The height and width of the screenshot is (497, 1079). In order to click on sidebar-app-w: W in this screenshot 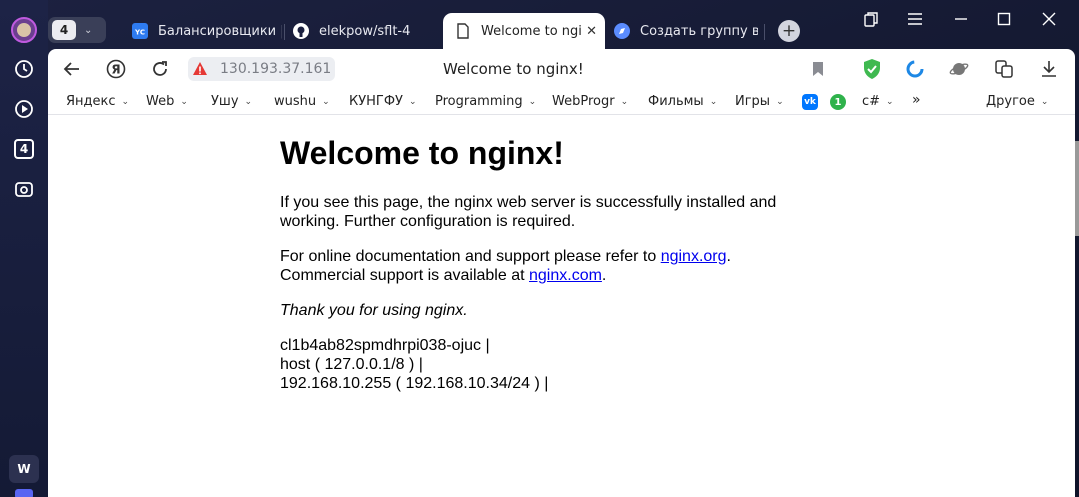, I will do `click(24, 469)`.